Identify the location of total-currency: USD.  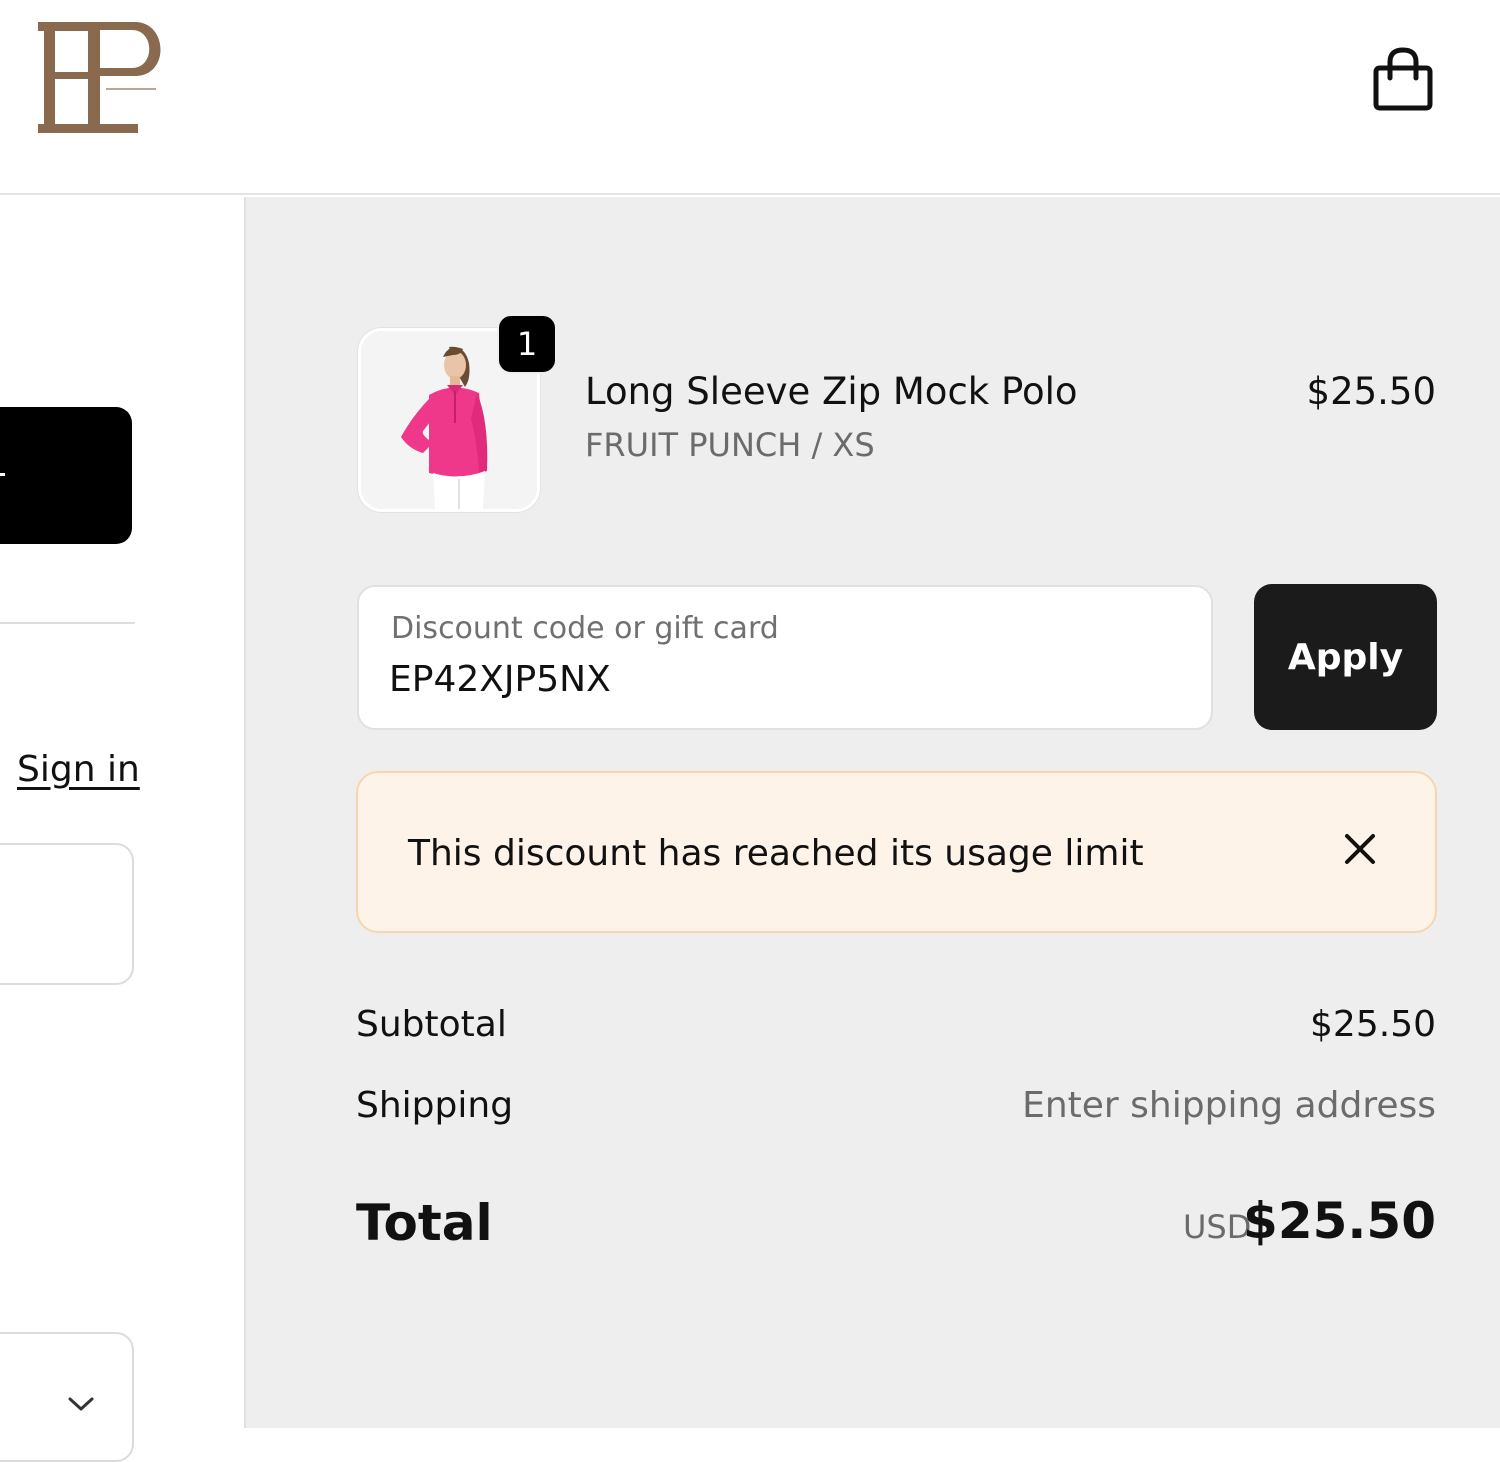
(1217, 1227).